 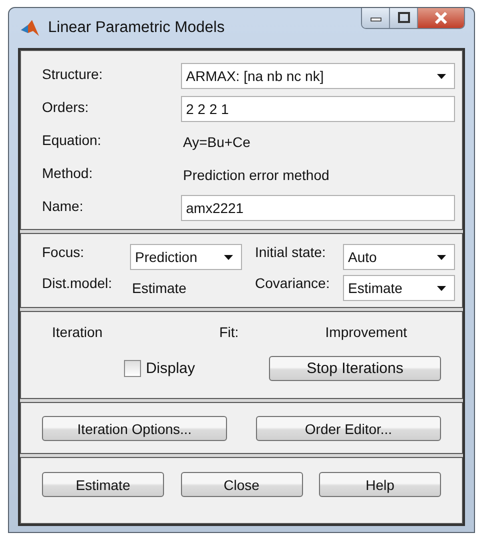 What do you see at coordinates (318, 109) in the screenshot?
I see `input-field: 2 2 2 1` at bounding box center [318, 109].